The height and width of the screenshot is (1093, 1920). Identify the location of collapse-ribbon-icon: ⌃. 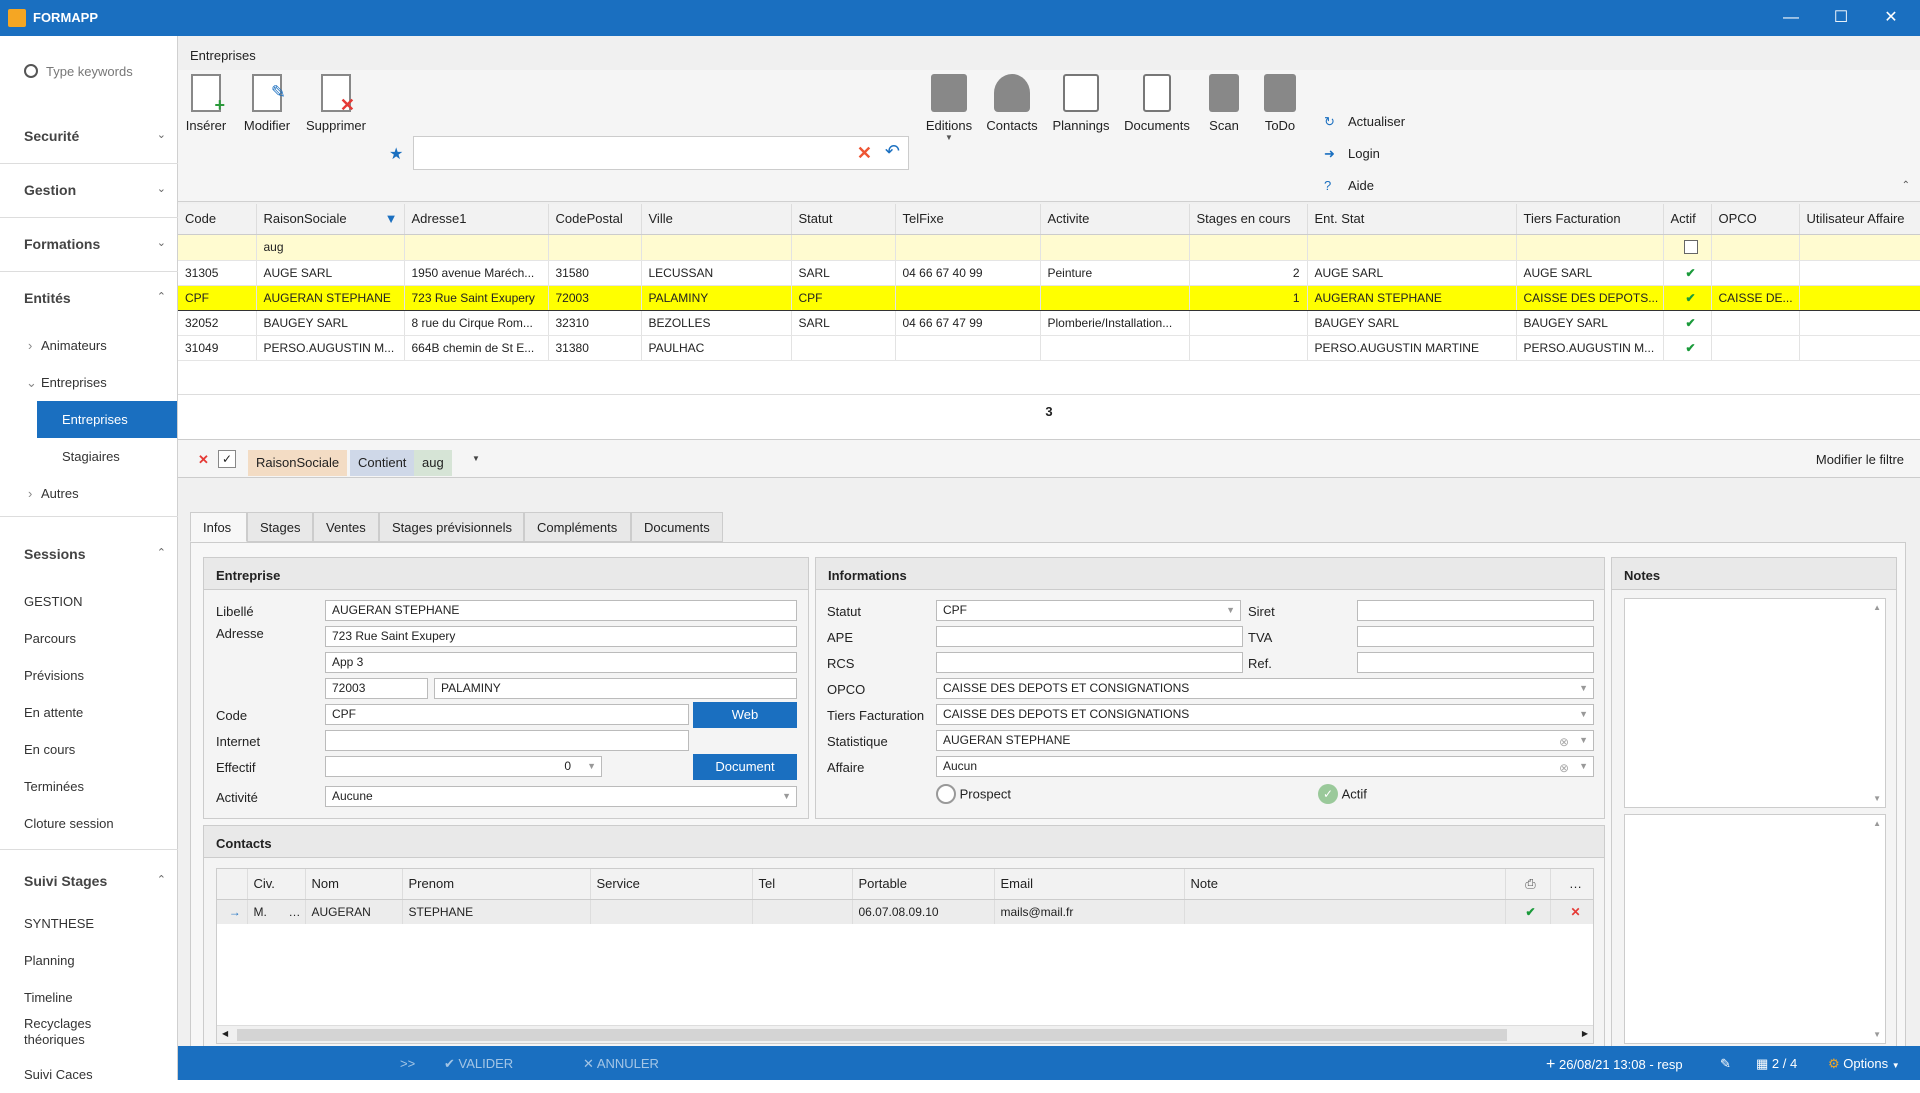
(1906, 185).